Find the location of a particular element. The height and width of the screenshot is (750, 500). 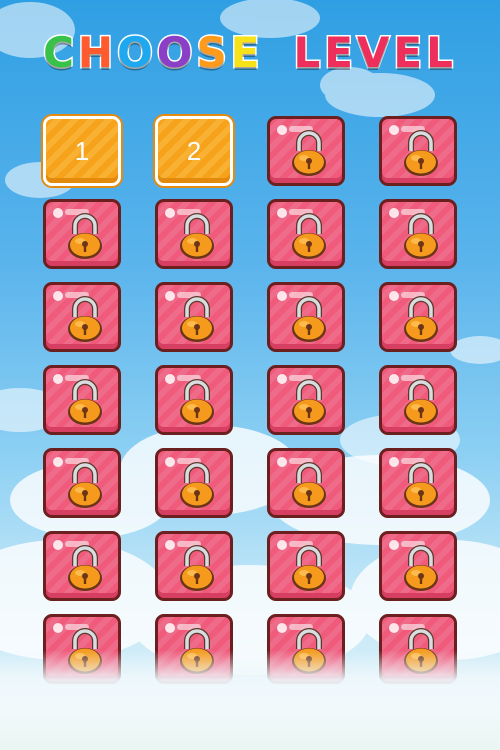

title-letter: E is located at coordinates (246, 52).